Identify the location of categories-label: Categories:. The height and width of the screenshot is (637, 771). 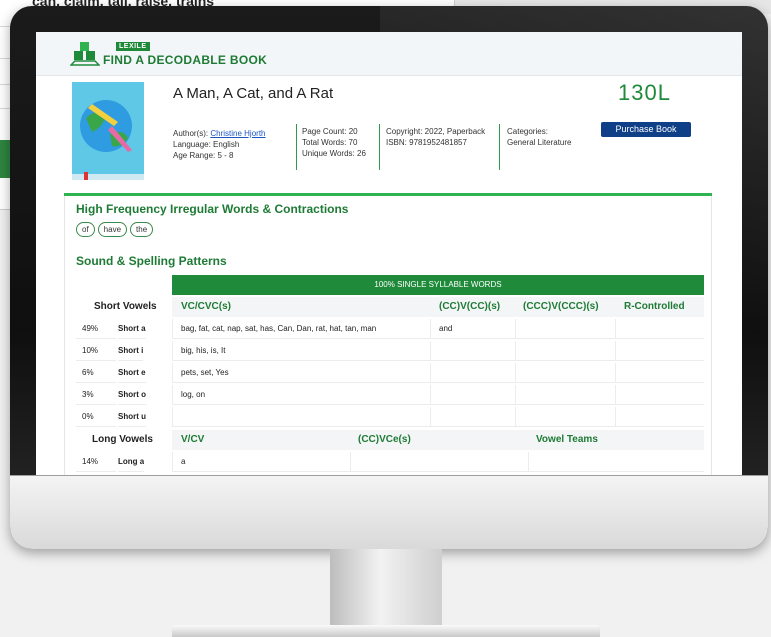
(527, 131).